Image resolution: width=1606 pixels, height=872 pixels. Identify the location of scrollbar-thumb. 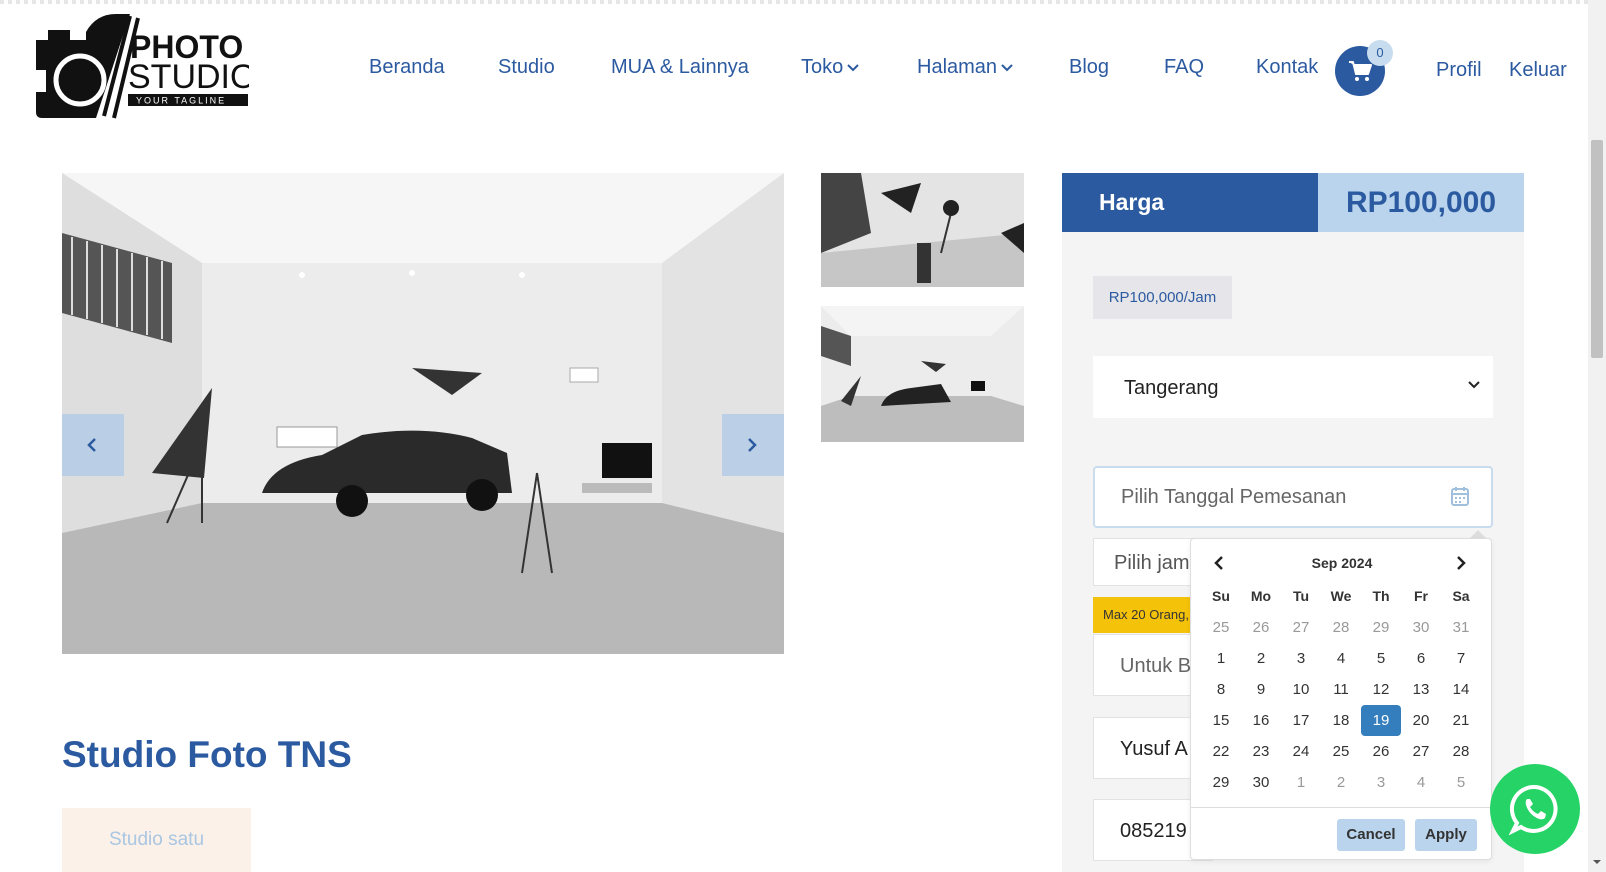
(1597, 249).